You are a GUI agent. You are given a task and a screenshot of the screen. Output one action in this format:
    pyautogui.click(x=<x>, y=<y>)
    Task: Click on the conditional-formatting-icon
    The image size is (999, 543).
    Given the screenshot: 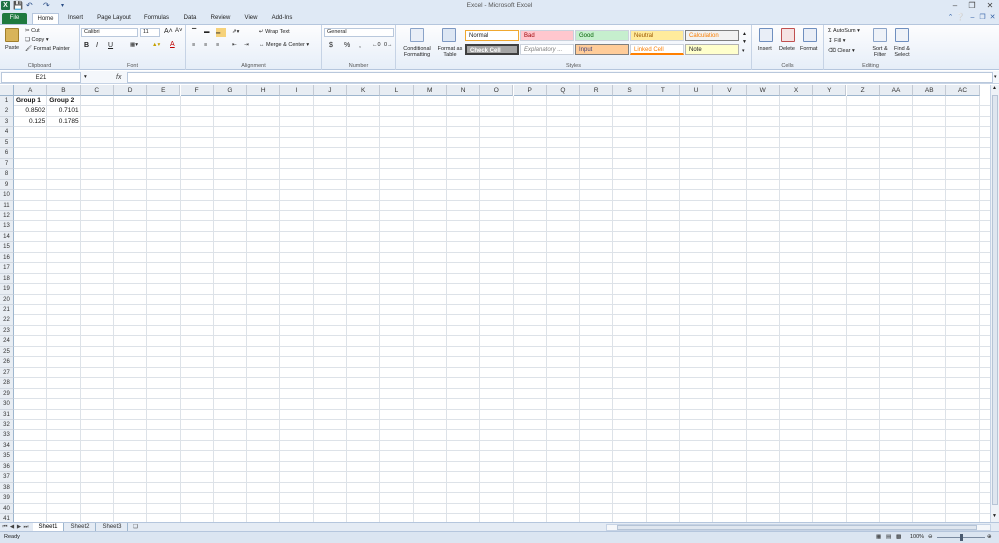 What is the action you would take?
    pyautogui.click(x=417, y=35)
    